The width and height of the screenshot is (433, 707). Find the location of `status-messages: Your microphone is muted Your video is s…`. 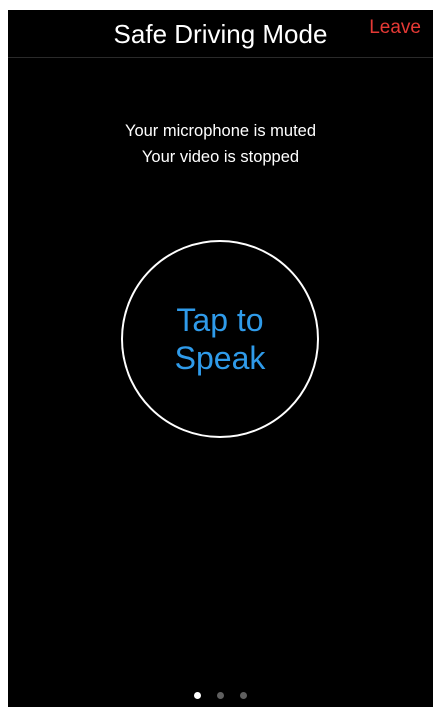

status-messages: Your microphone is muted Your video is s… is located at coordinates (220, 144).